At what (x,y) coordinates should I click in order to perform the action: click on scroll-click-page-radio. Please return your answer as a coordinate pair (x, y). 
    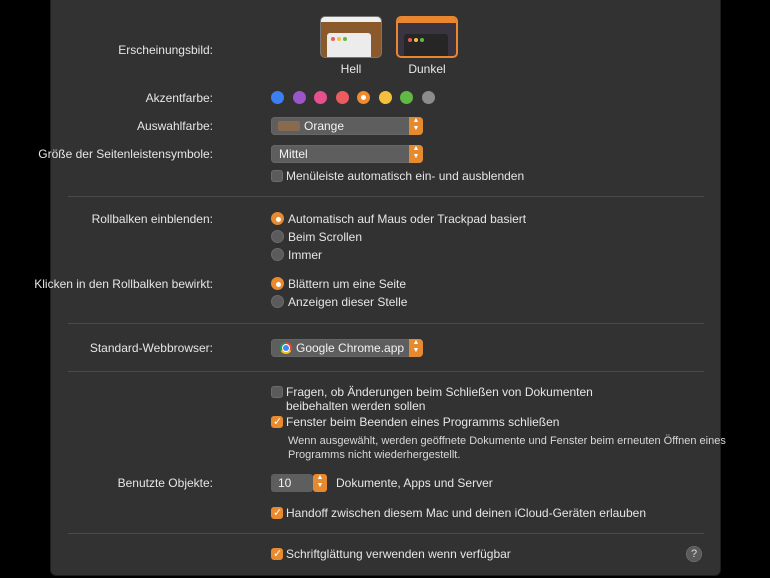
    Looking at the image, I should click on (277, 283).